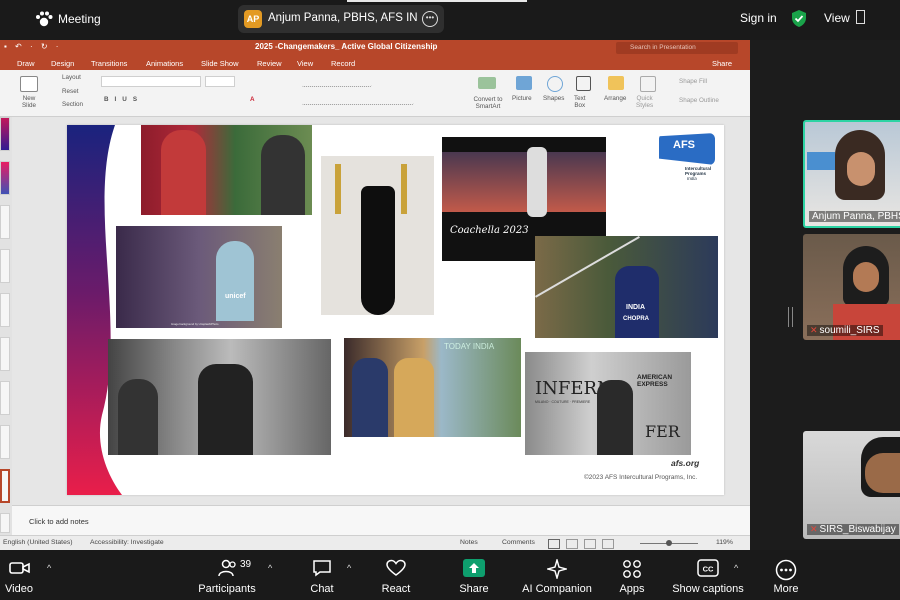 The height and width of the screenshot is (600, 900). What do you see at coordinates (49, 568) in the screenshot?
I see `video-options-chevron-icon: ^` at bounding box center [49, 568].